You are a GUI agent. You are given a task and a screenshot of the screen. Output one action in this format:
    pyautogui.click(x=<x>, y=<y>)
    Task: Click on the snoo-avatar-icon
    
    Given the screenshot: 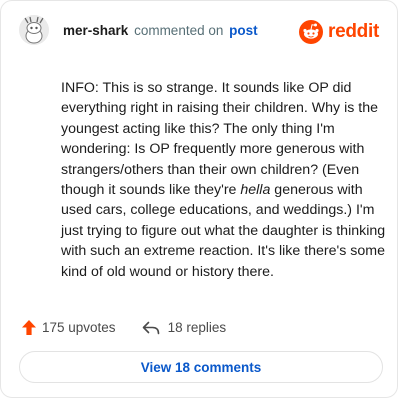 What is the action you would take?
    pyautogui.click(x=34, y=30)
    